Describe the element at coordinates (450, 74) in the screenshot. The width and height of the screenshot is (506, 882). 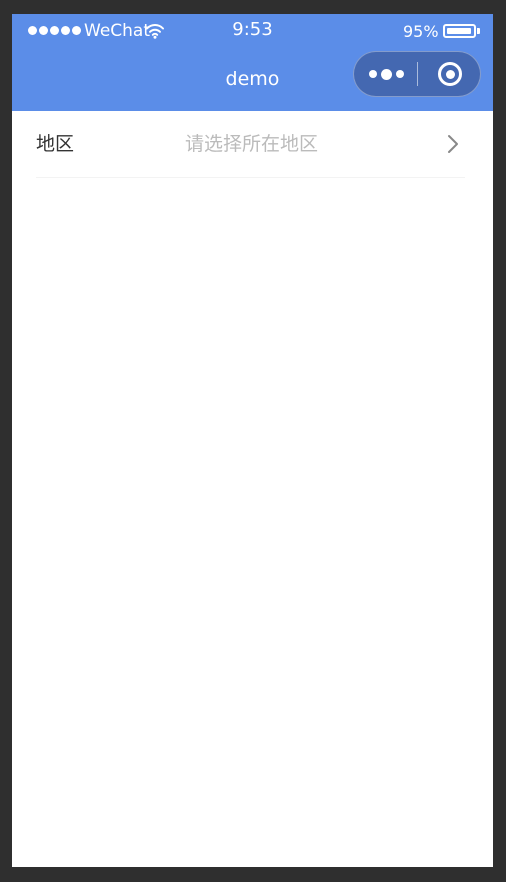
I see `target-circle-icon` at that location.